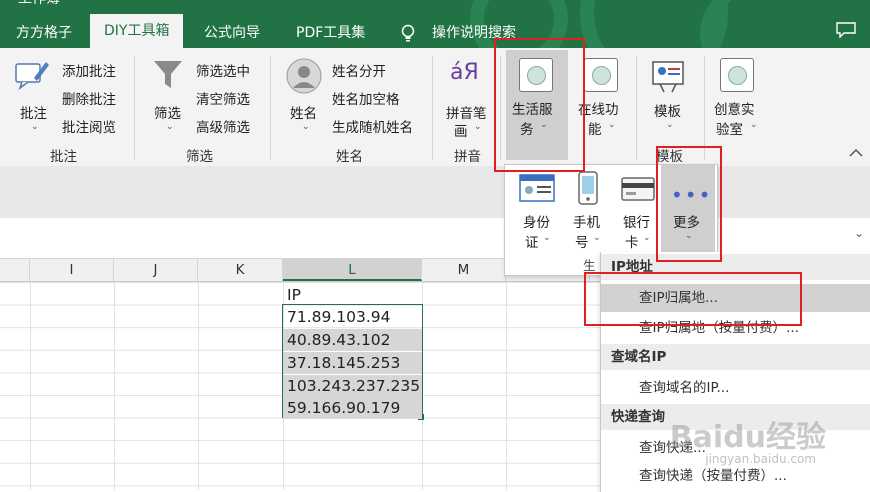 The height and width of the screenshot is (492, 870). Describe the element at coordinates (461, 132) in the screenshot. I see `pinyin-stroke-button-line2: 画` at that location.